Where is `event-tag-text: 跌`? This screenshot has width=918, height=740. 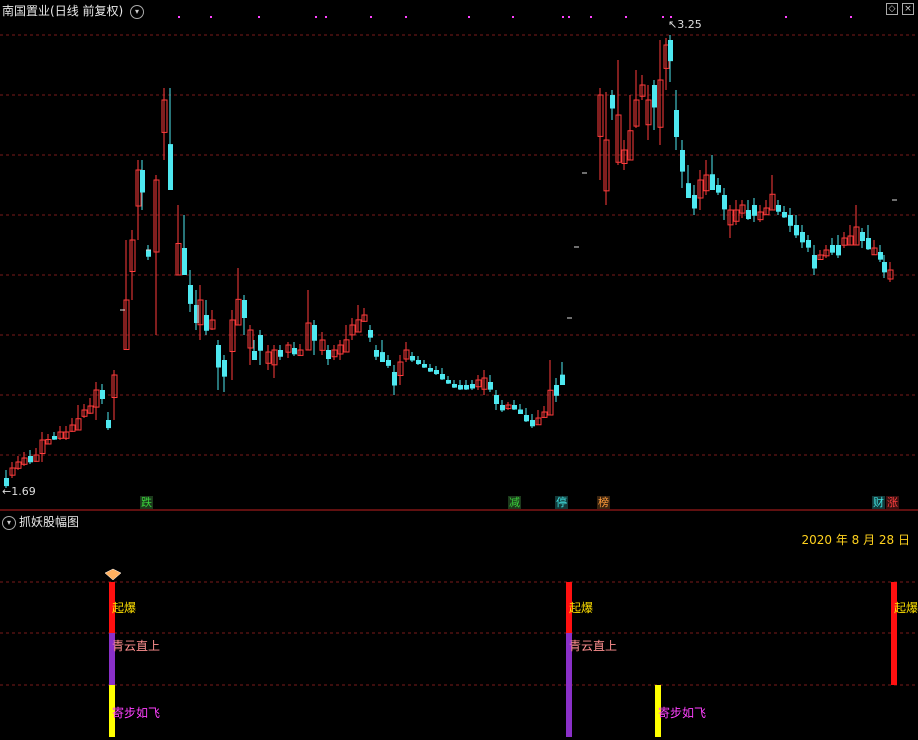 event-tag-text: 跌 is located at coordinates (146, 502).